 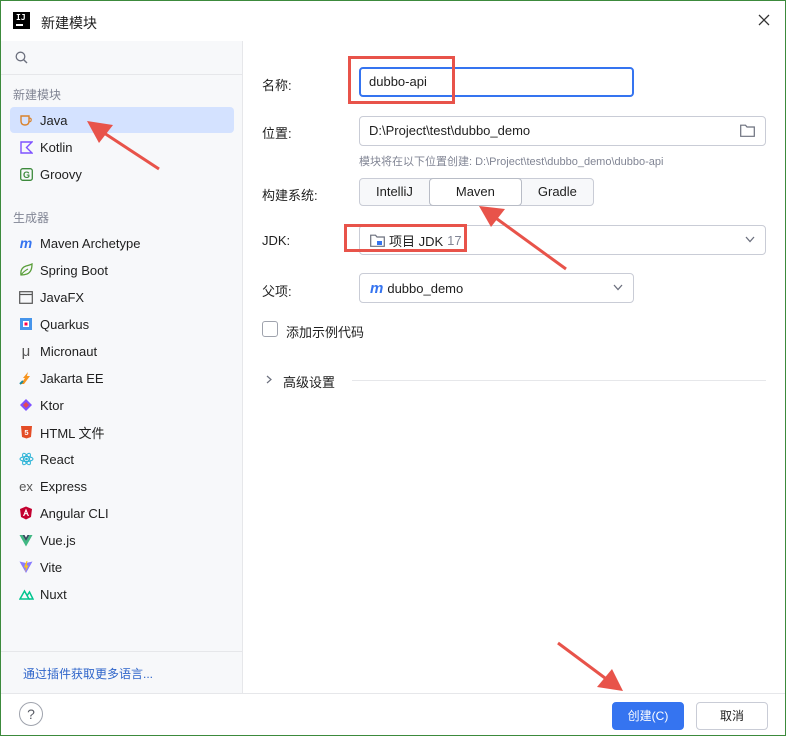 What do you see at coordinates (122, 513) in the screenshot?
I see `sidebar-item-angular-cli: Angular CLI` at bounding box center [122, 513].